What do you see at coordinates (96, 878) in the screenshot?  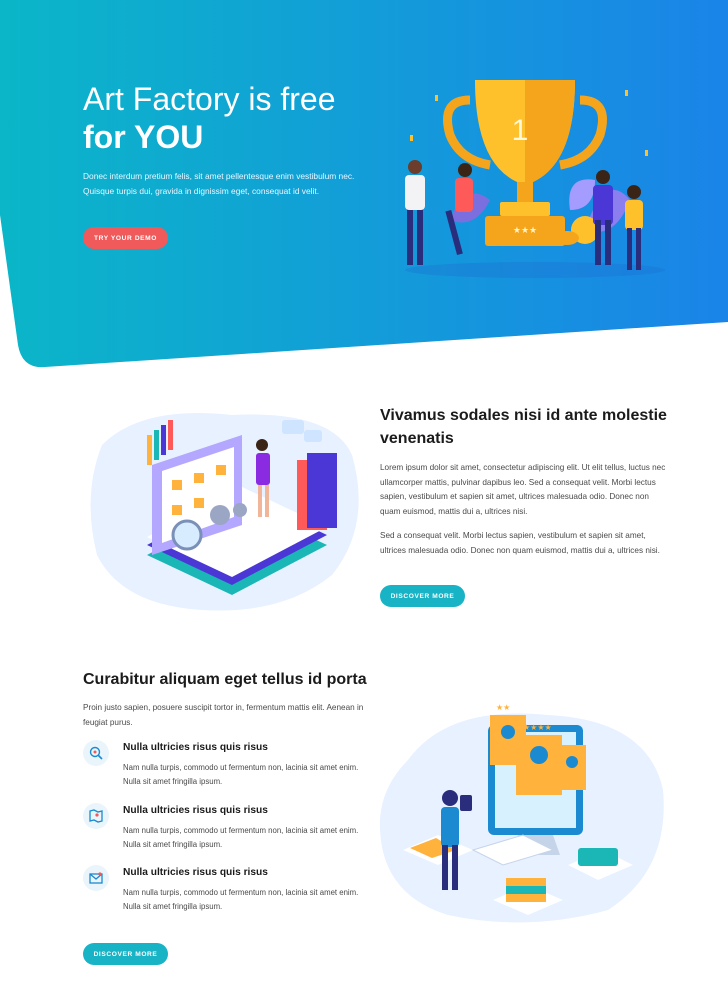 I see `mail-icon` at bounding box center [96, 878].